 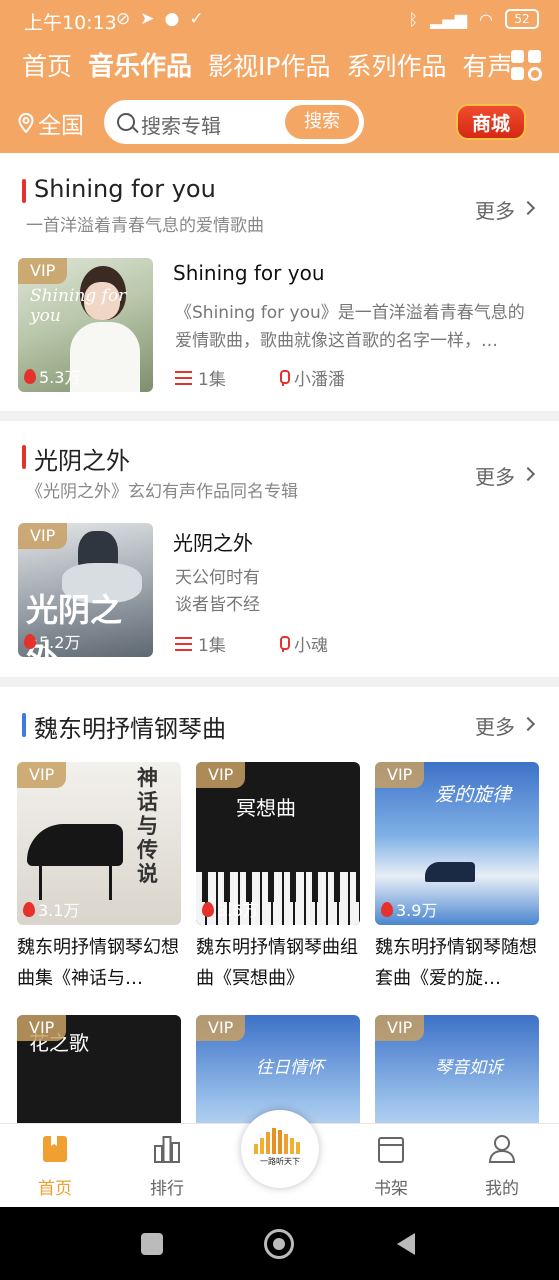 I want to click on nav-label: 我的, so click(x=502, y=1189).